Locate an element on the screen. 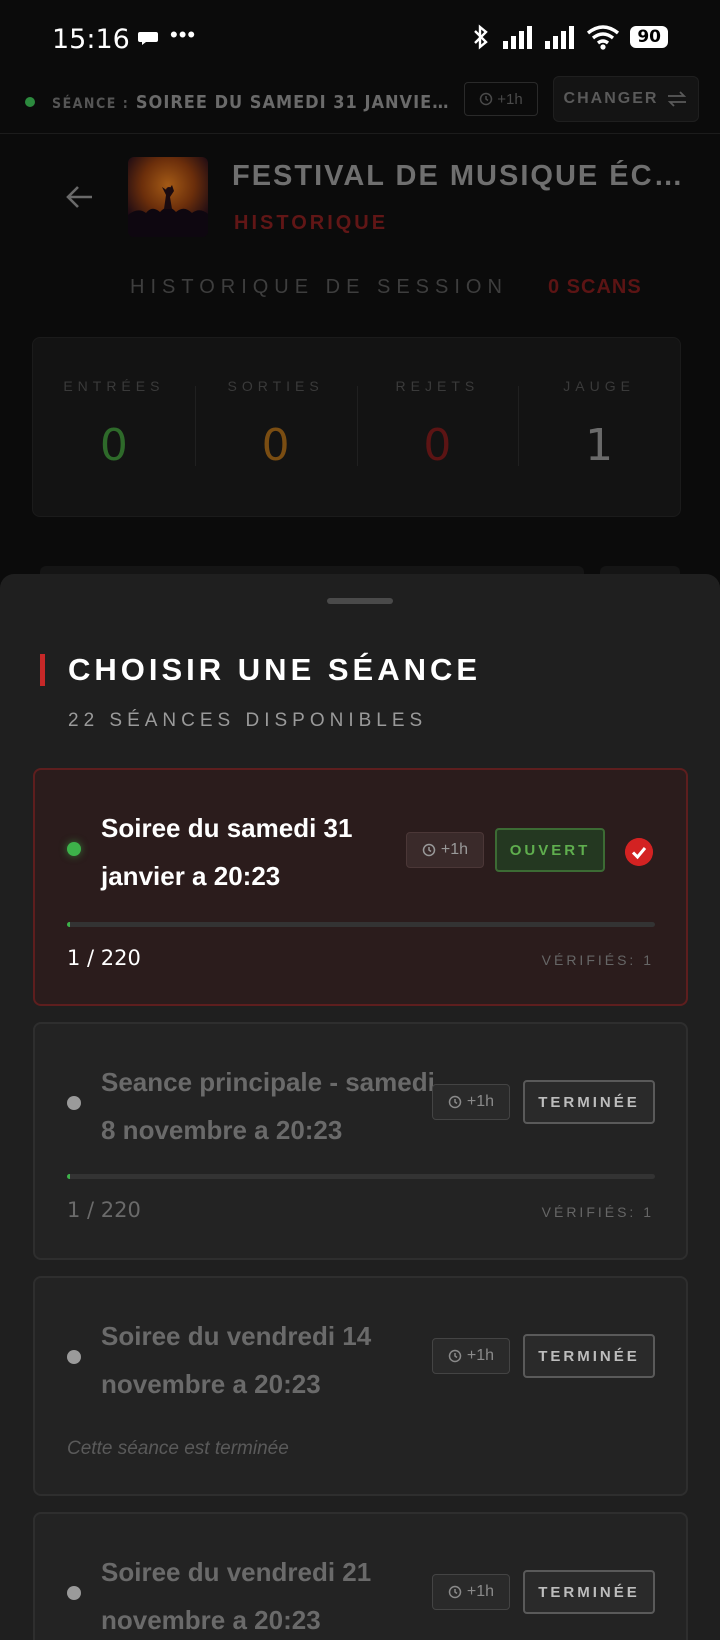 The width and height of the screenshot is (720, 1640). session-title: Soiree du vendredi 21 novembre a 20:23 is located at coordinates (266, 1594).